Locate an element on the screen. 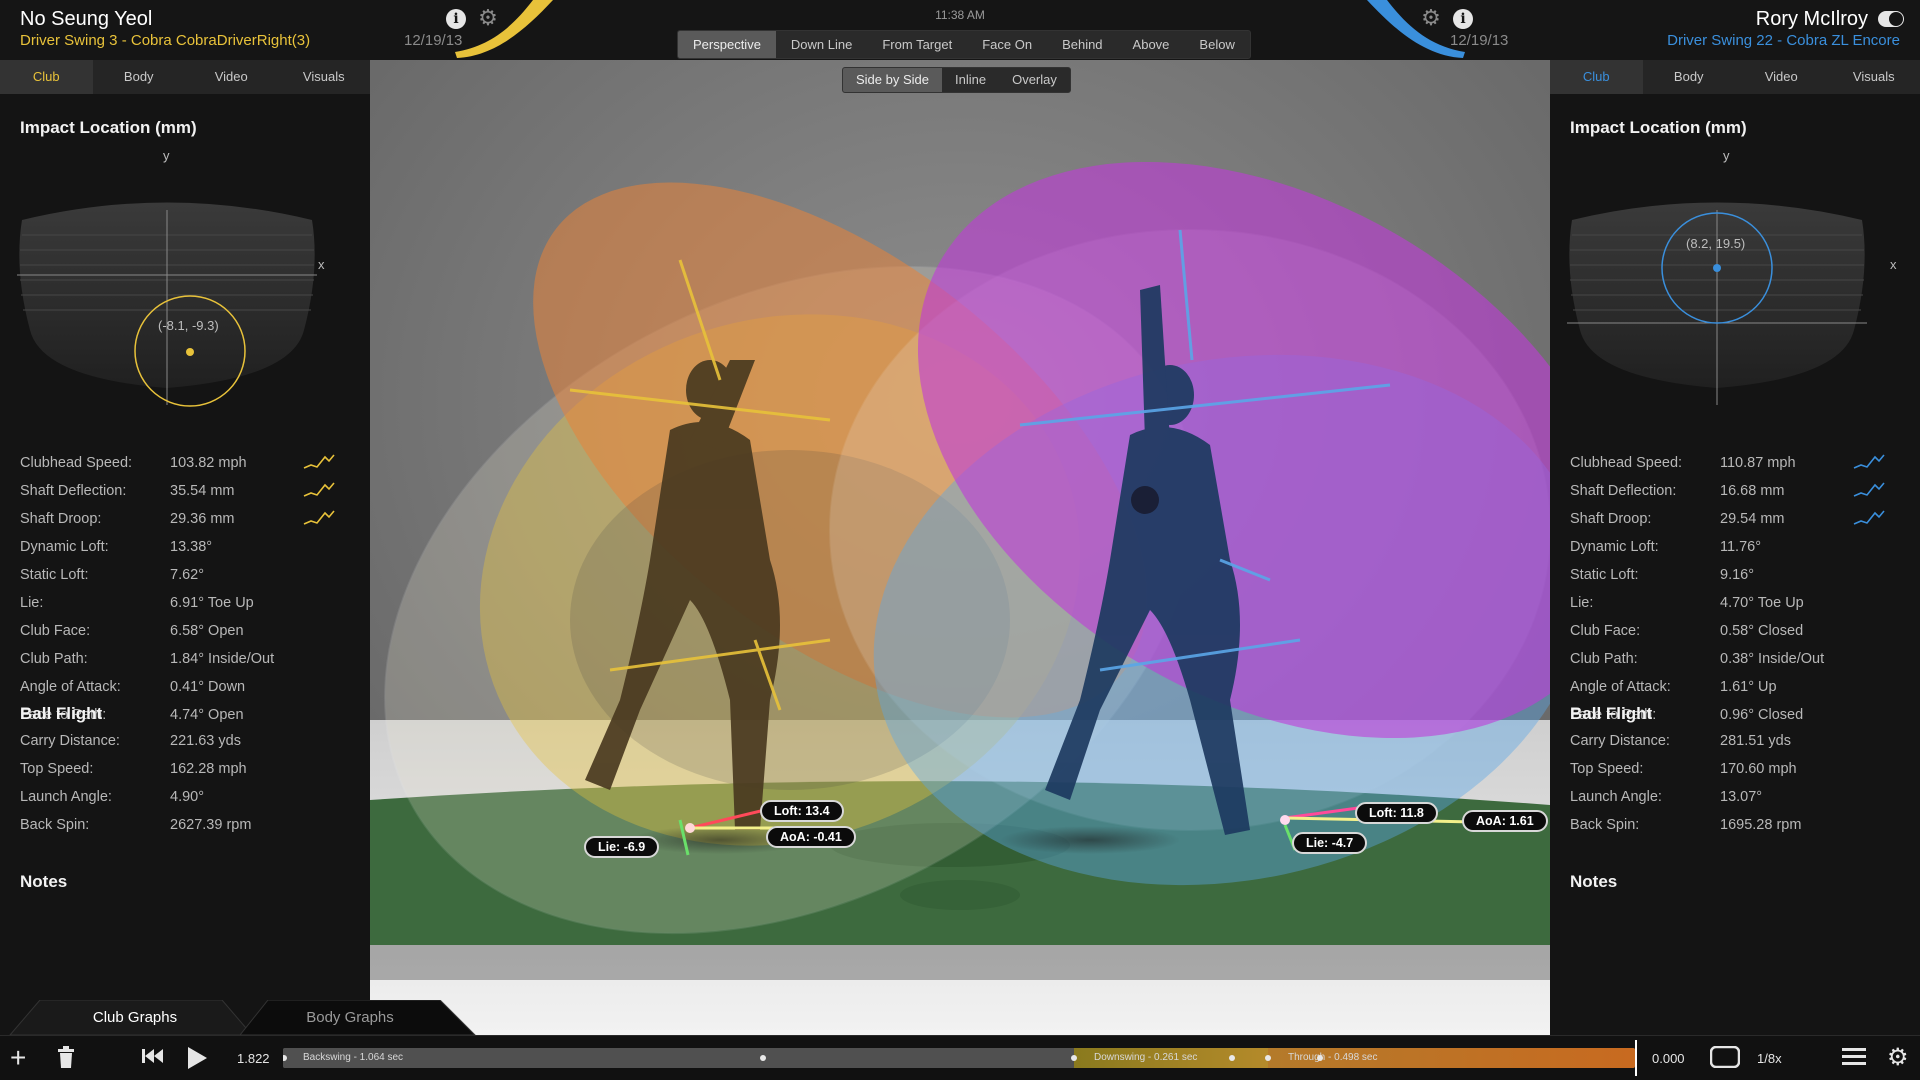 This screenshot has height=1080, width=1920. metric-label: Club Face: is located at coordinates (55, 631).